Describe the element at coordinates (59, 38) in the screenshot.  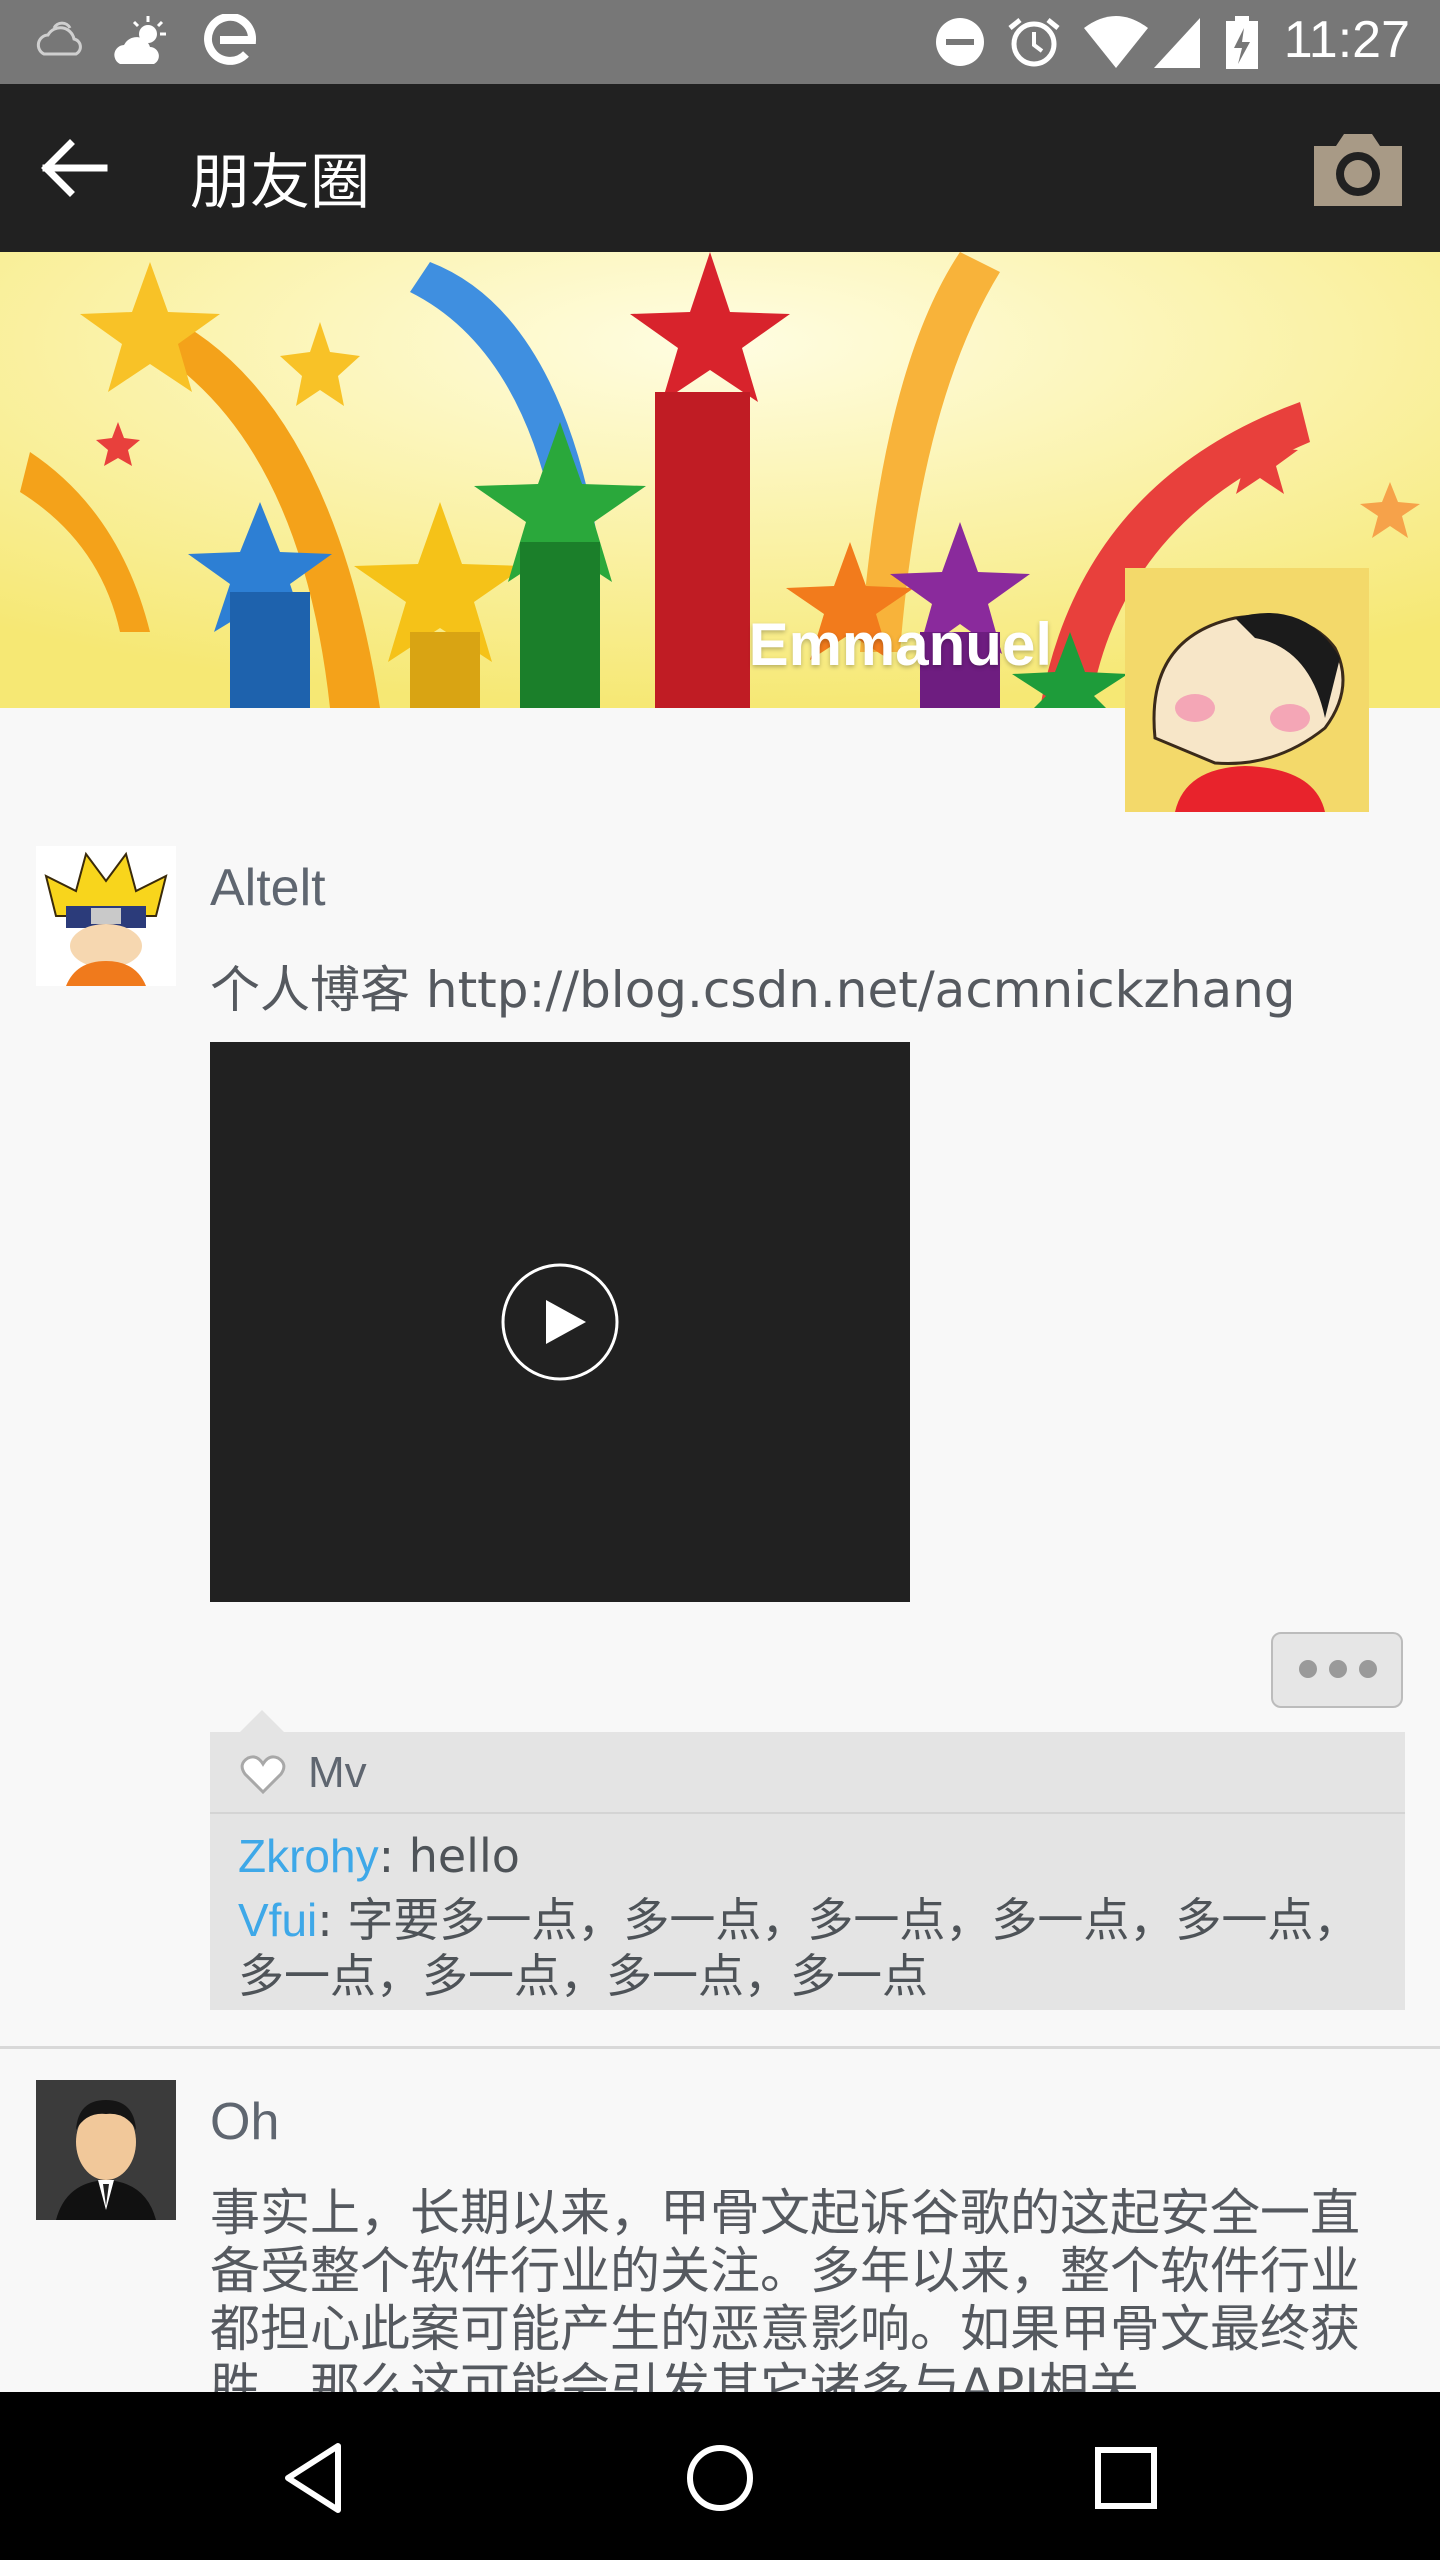
I see `cloud-icon` at that location.